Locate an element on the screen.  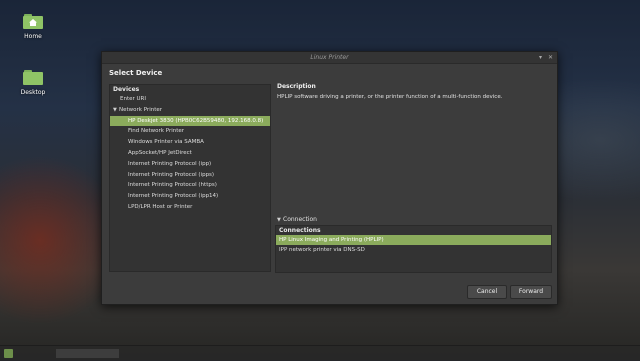
device-item-ipp14: Internet Printing Protocol (ipp14) is located at coordinates (190, 196).